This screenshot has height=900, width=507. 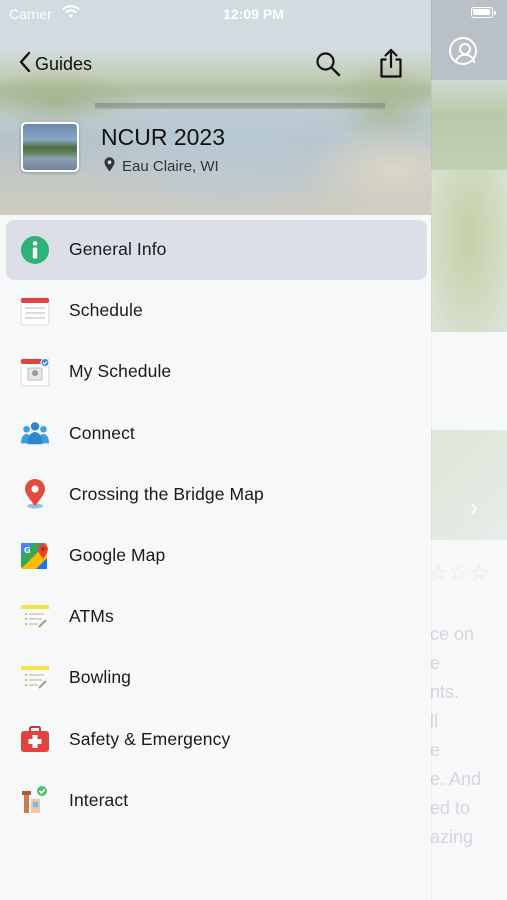 I want to click on menu-item-label: Connect, so click(x=102, y=432).